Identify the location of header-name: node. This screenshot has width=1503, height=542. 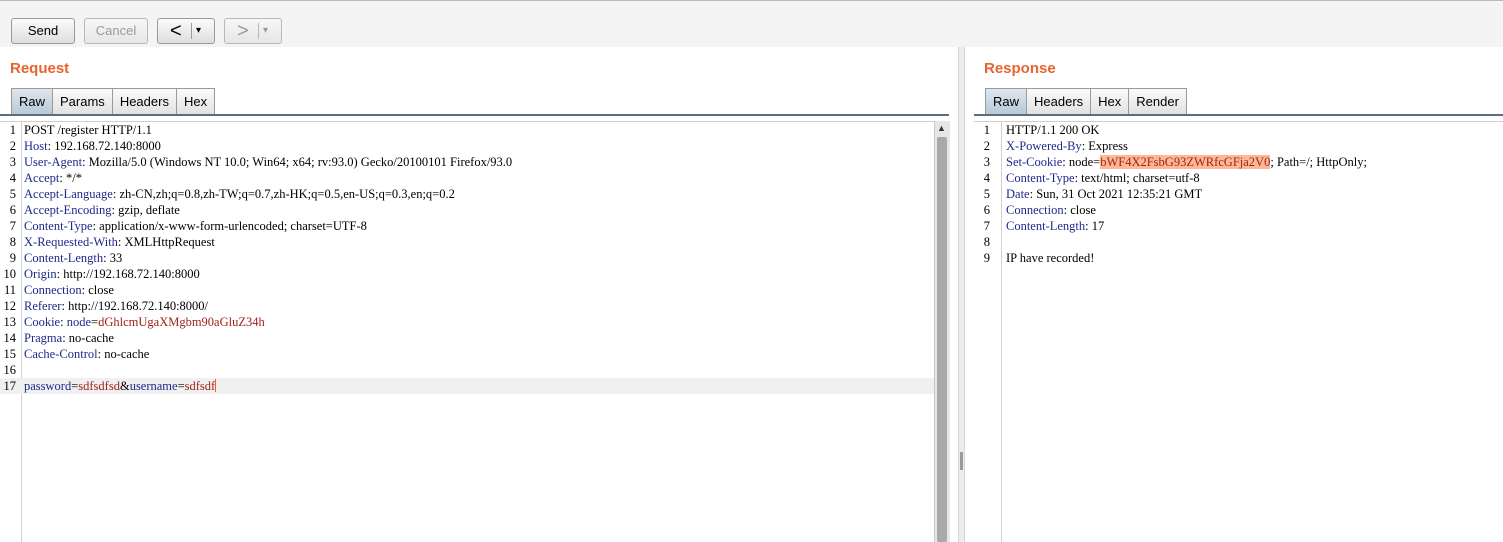
(79, 322).